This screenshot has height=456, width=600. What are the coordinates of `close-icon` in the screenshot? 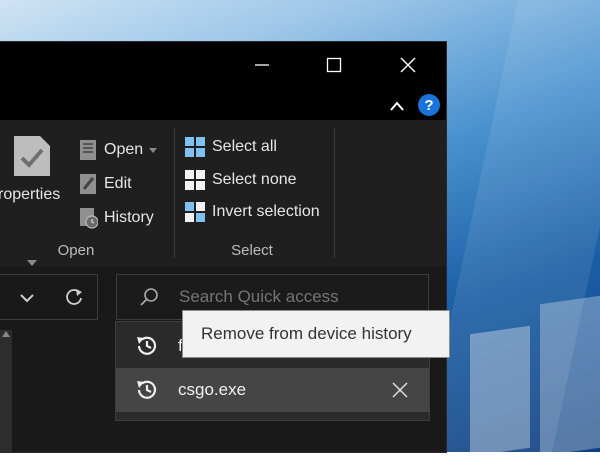 It's located at (408, 65).